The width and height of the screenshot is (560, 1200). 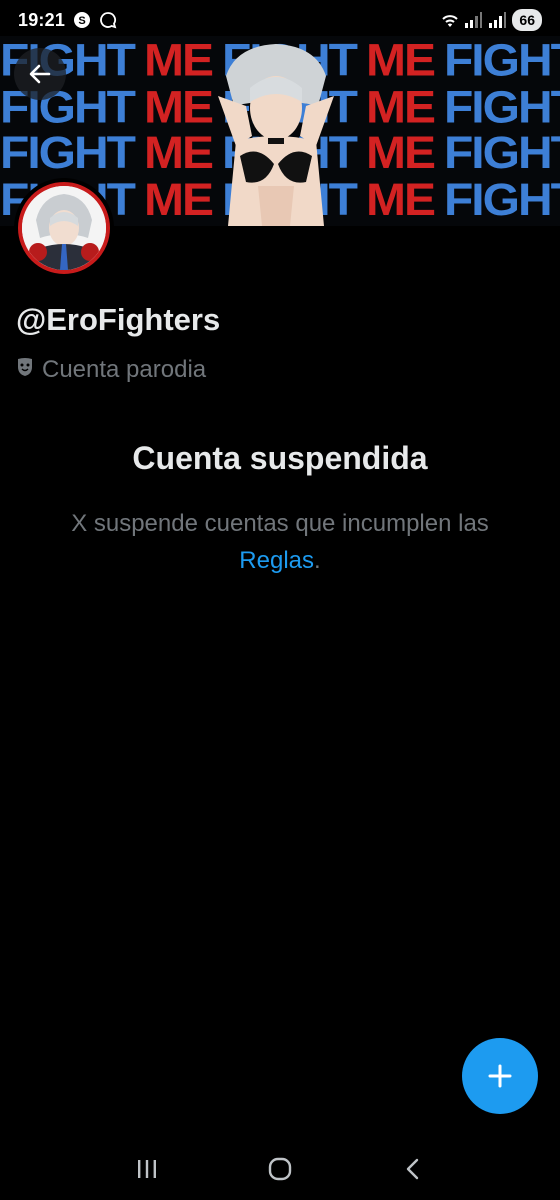 I want to click on recent-apps-icon, so click(x=146, y=1169).